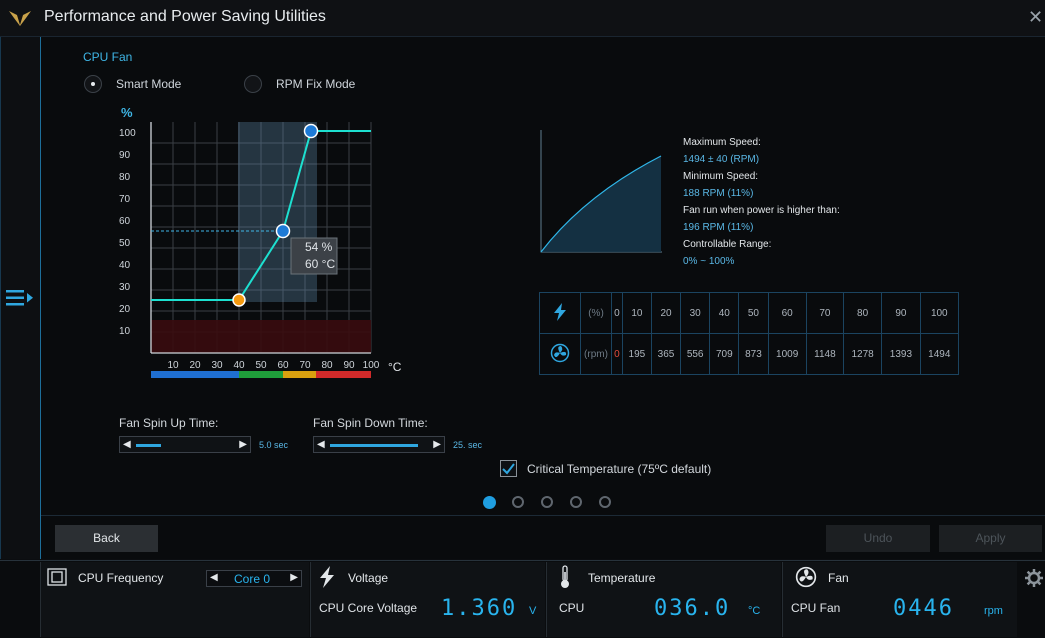 The image size is (1045, 638). What do you see at coordinates (305, 365) in the screenshot?
I see `x-tick-label: 70` at bounding box center [305, 365].